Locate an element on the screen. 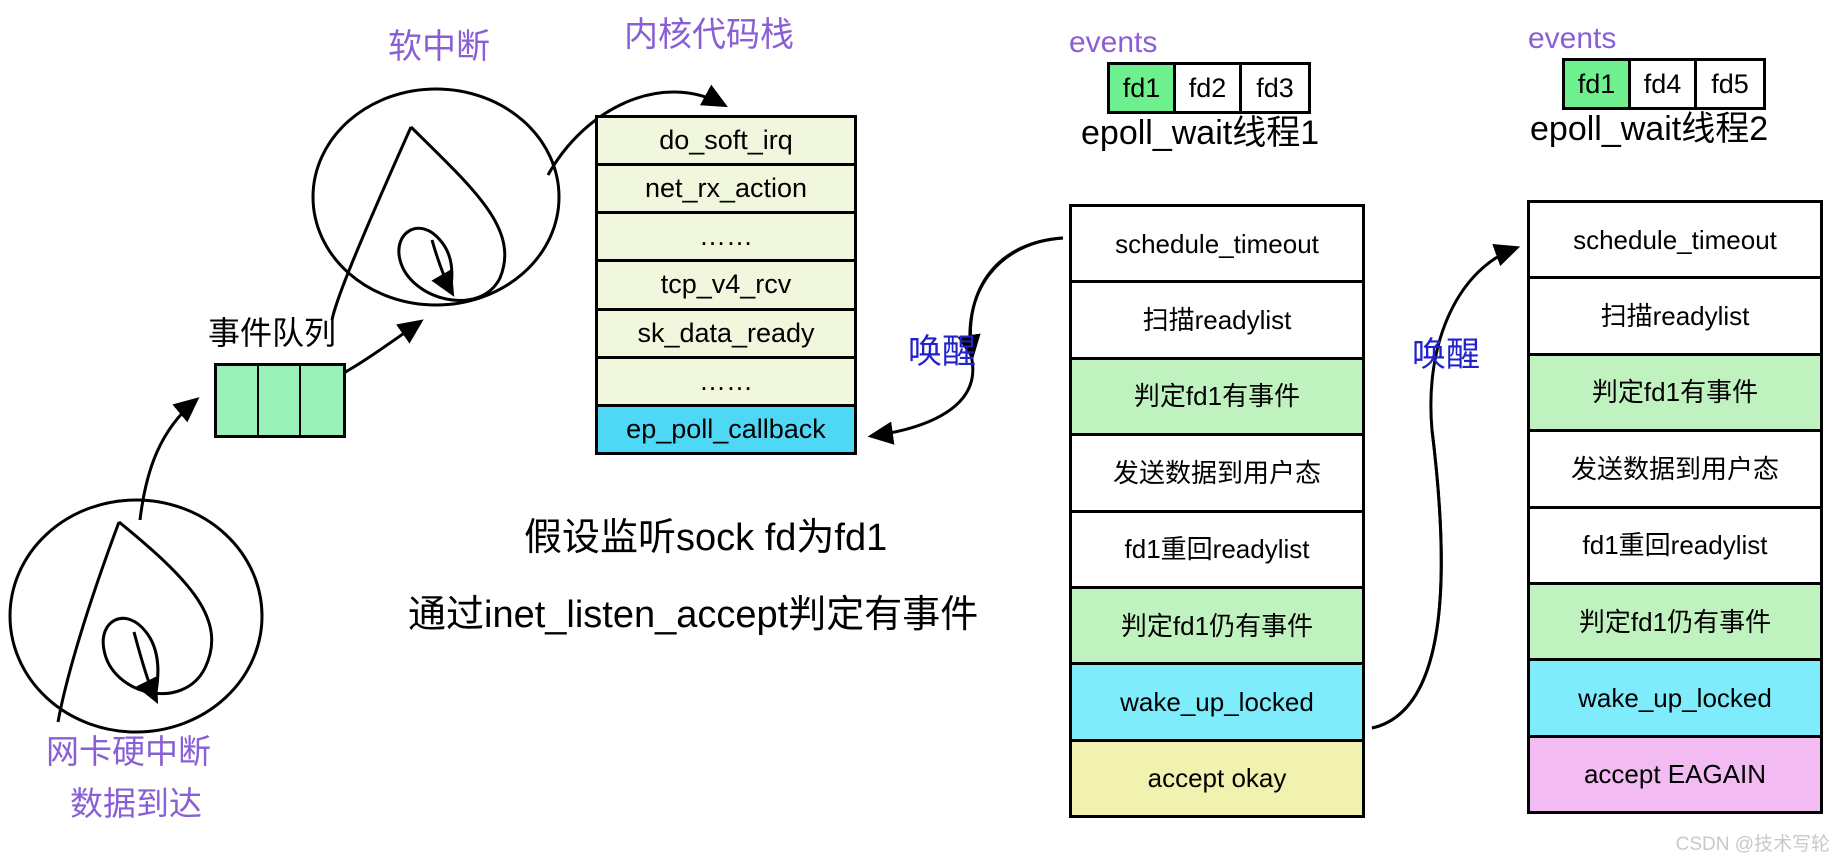 The width and height of the screenshot is (1846, 868). event-queue-label: 事件队列 is located at coordinates (272, 333).